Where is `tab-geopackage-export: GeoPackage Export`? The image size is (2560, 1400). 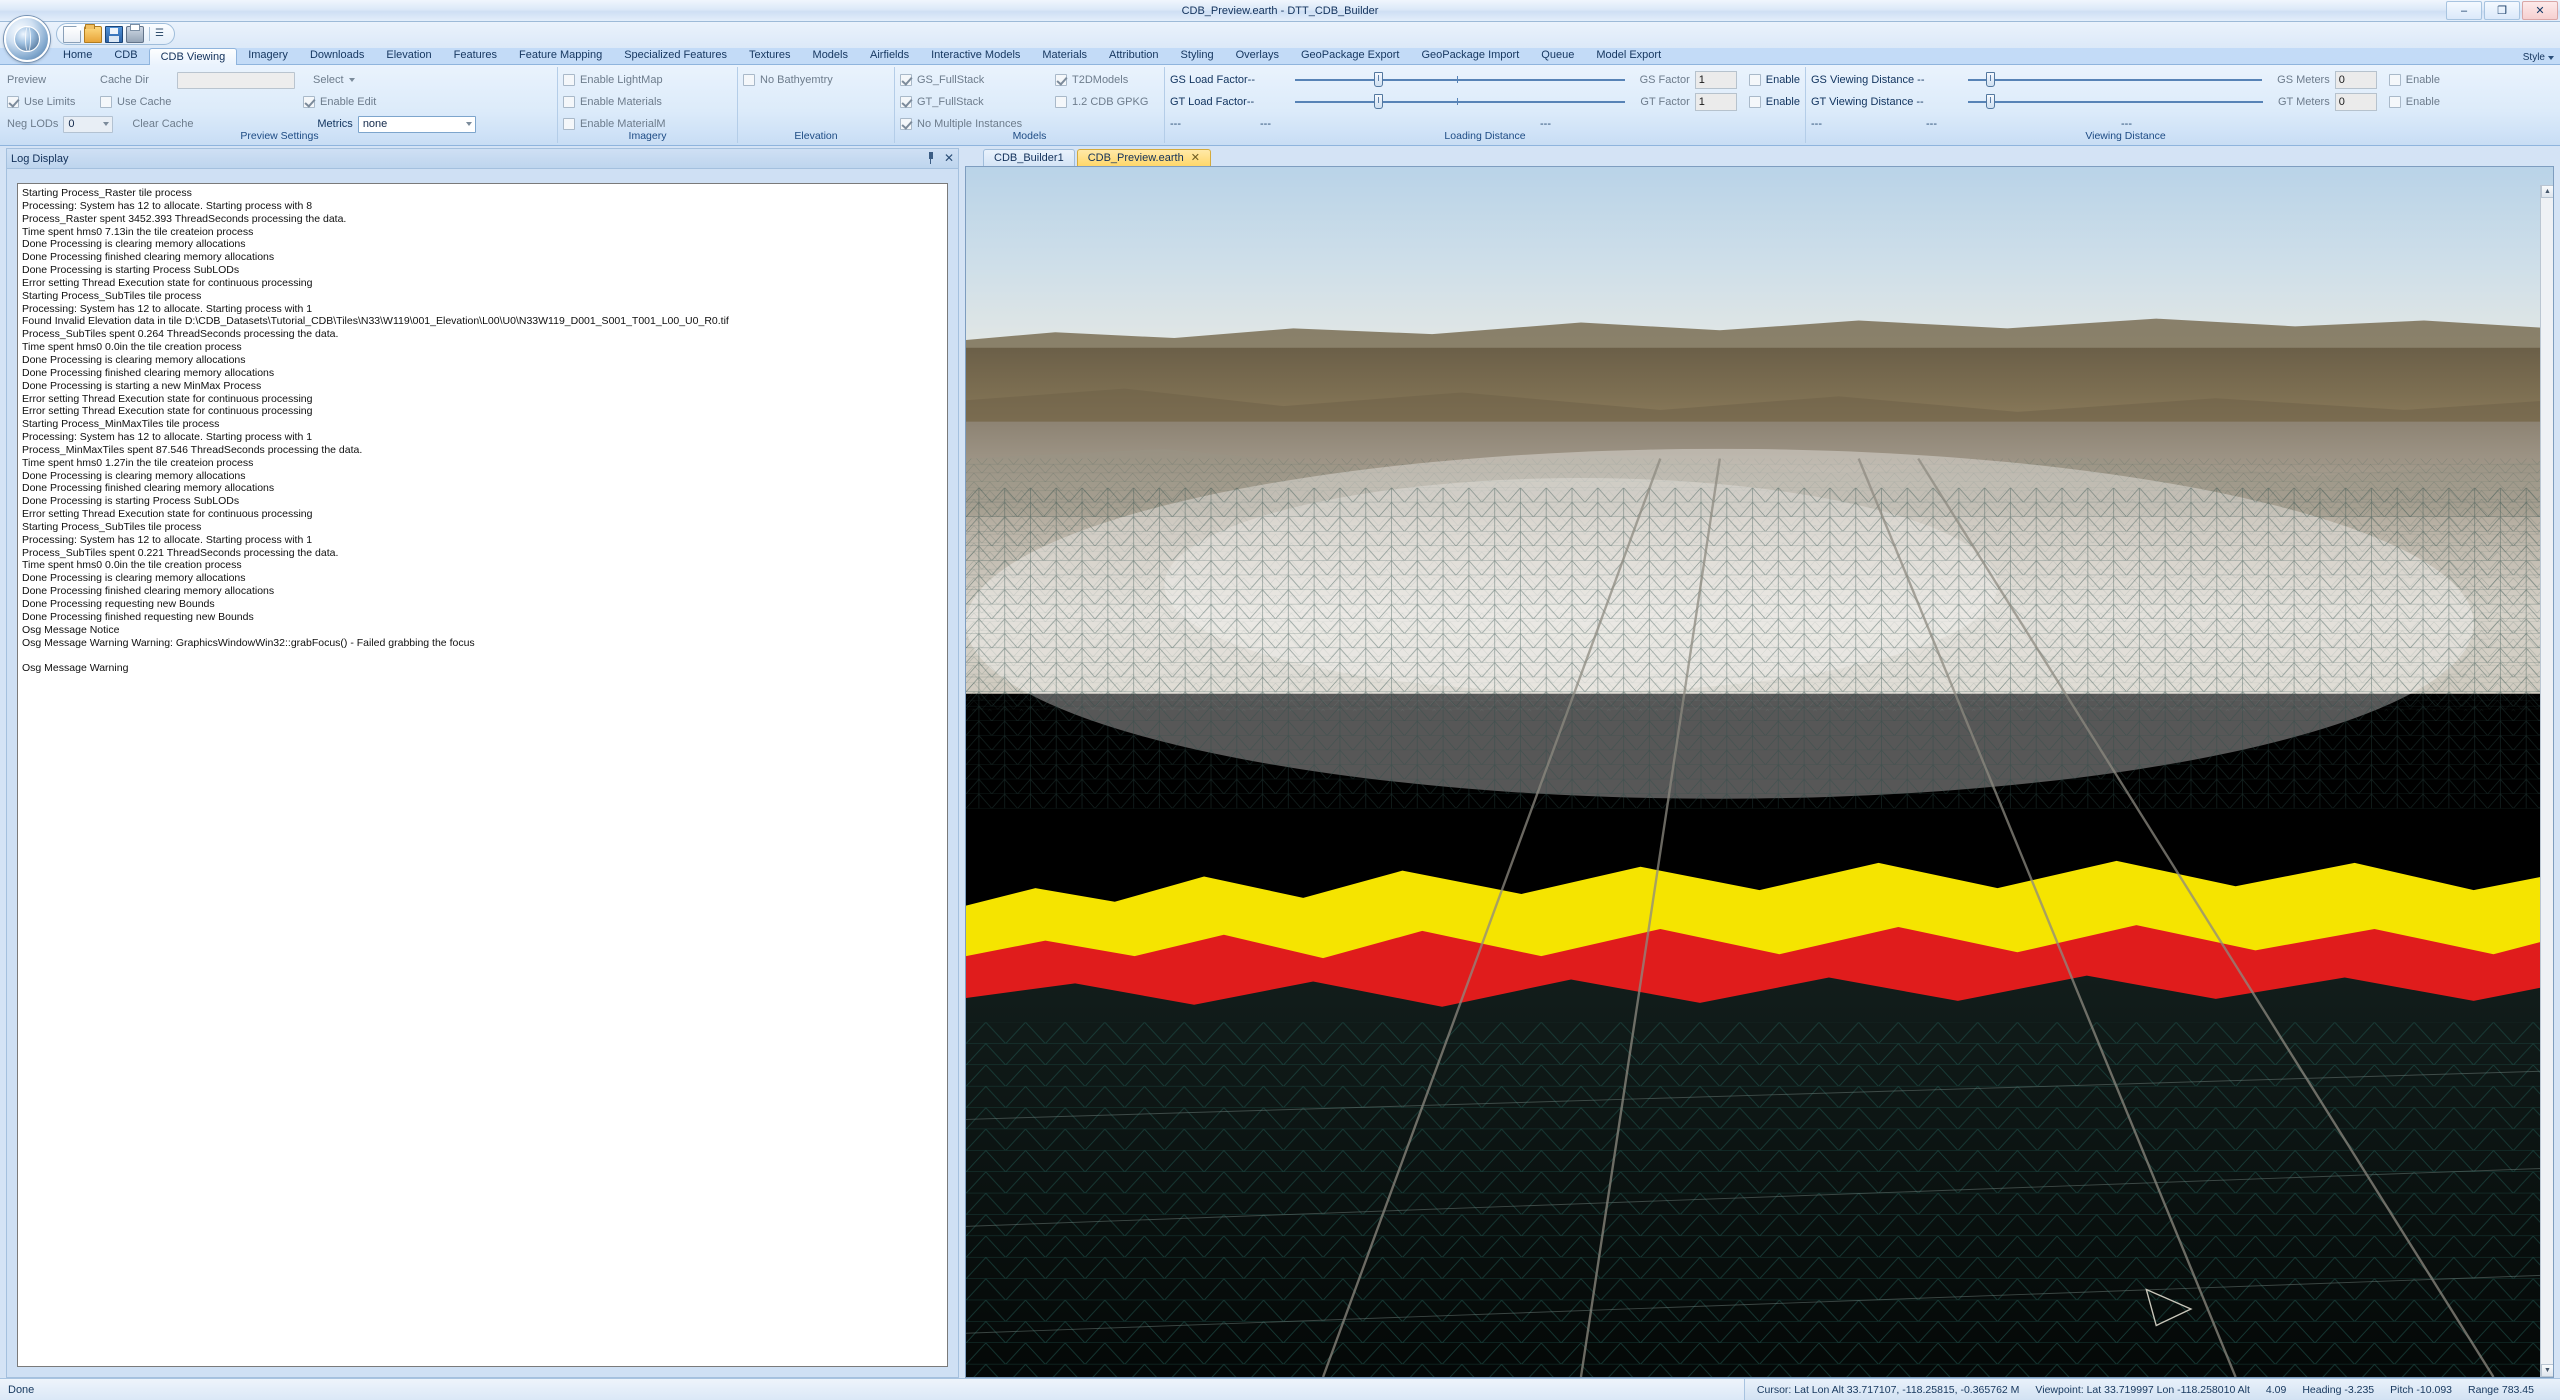 tab-geopackage-export: GeoPackage Export is located at coordinates (1350, 55).